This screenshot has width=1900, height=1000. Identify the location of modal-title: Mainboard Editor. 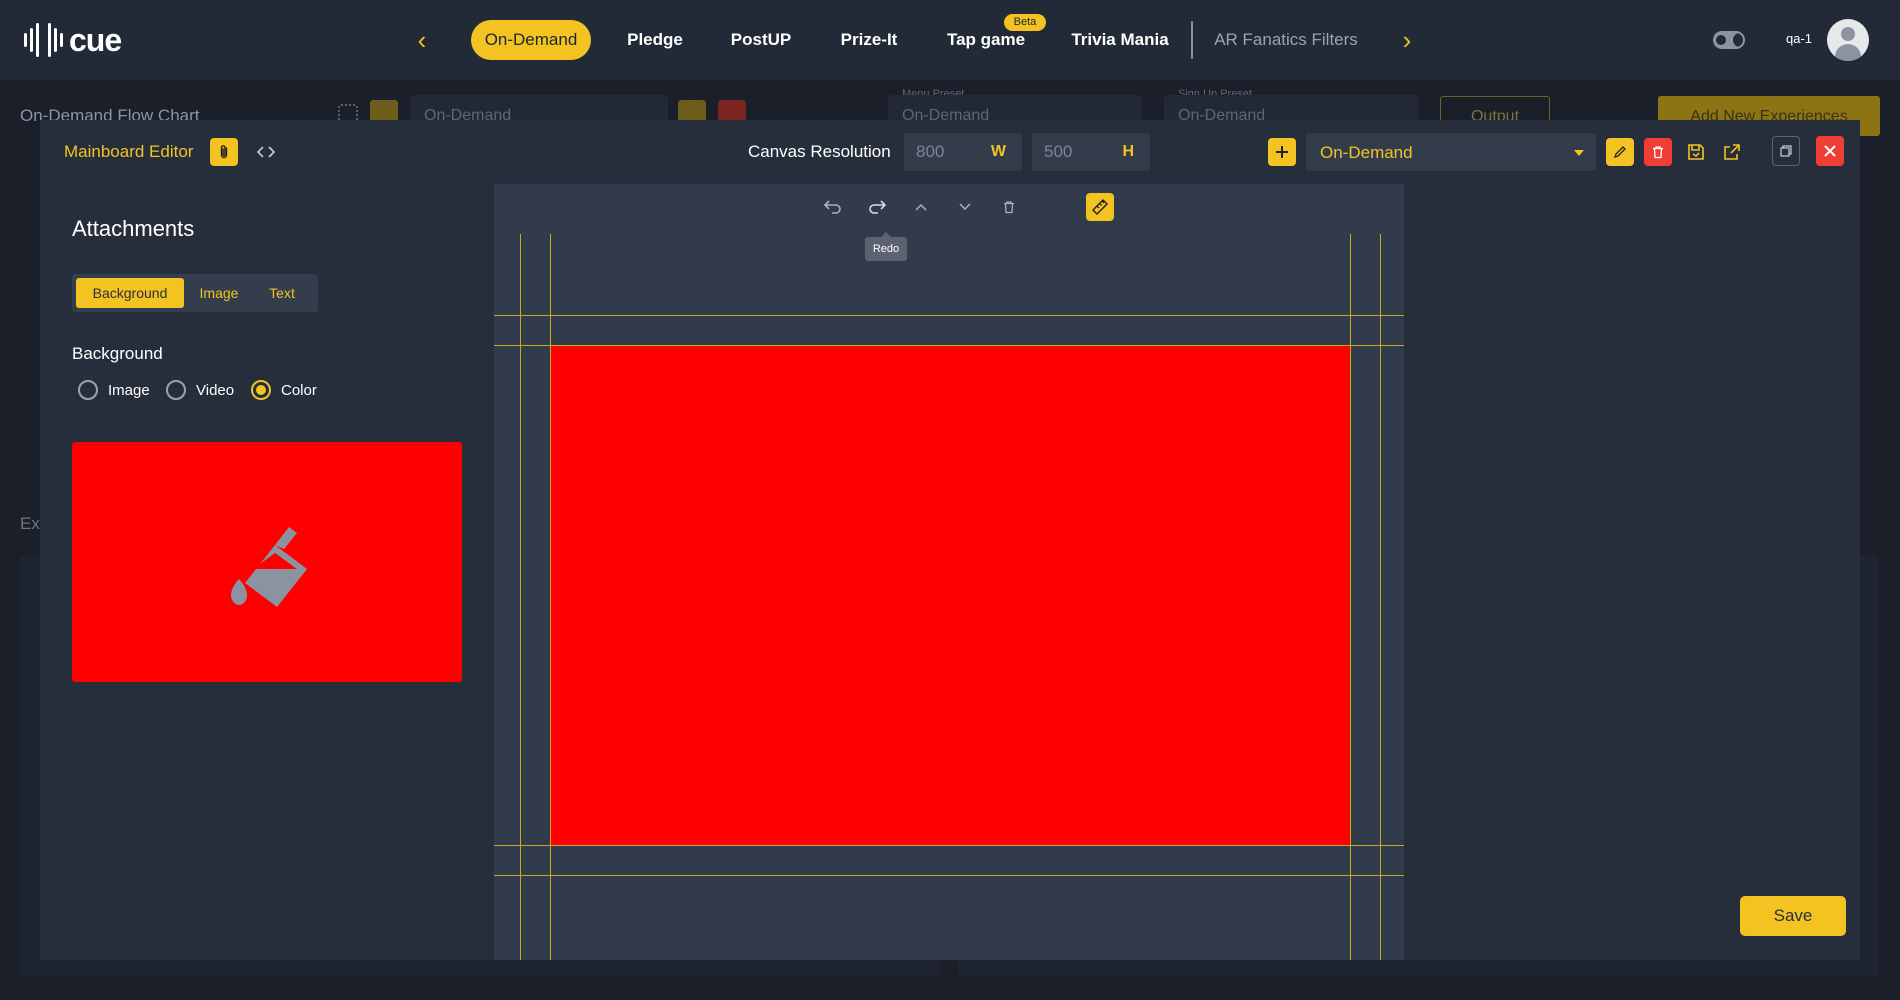
(129, 151).